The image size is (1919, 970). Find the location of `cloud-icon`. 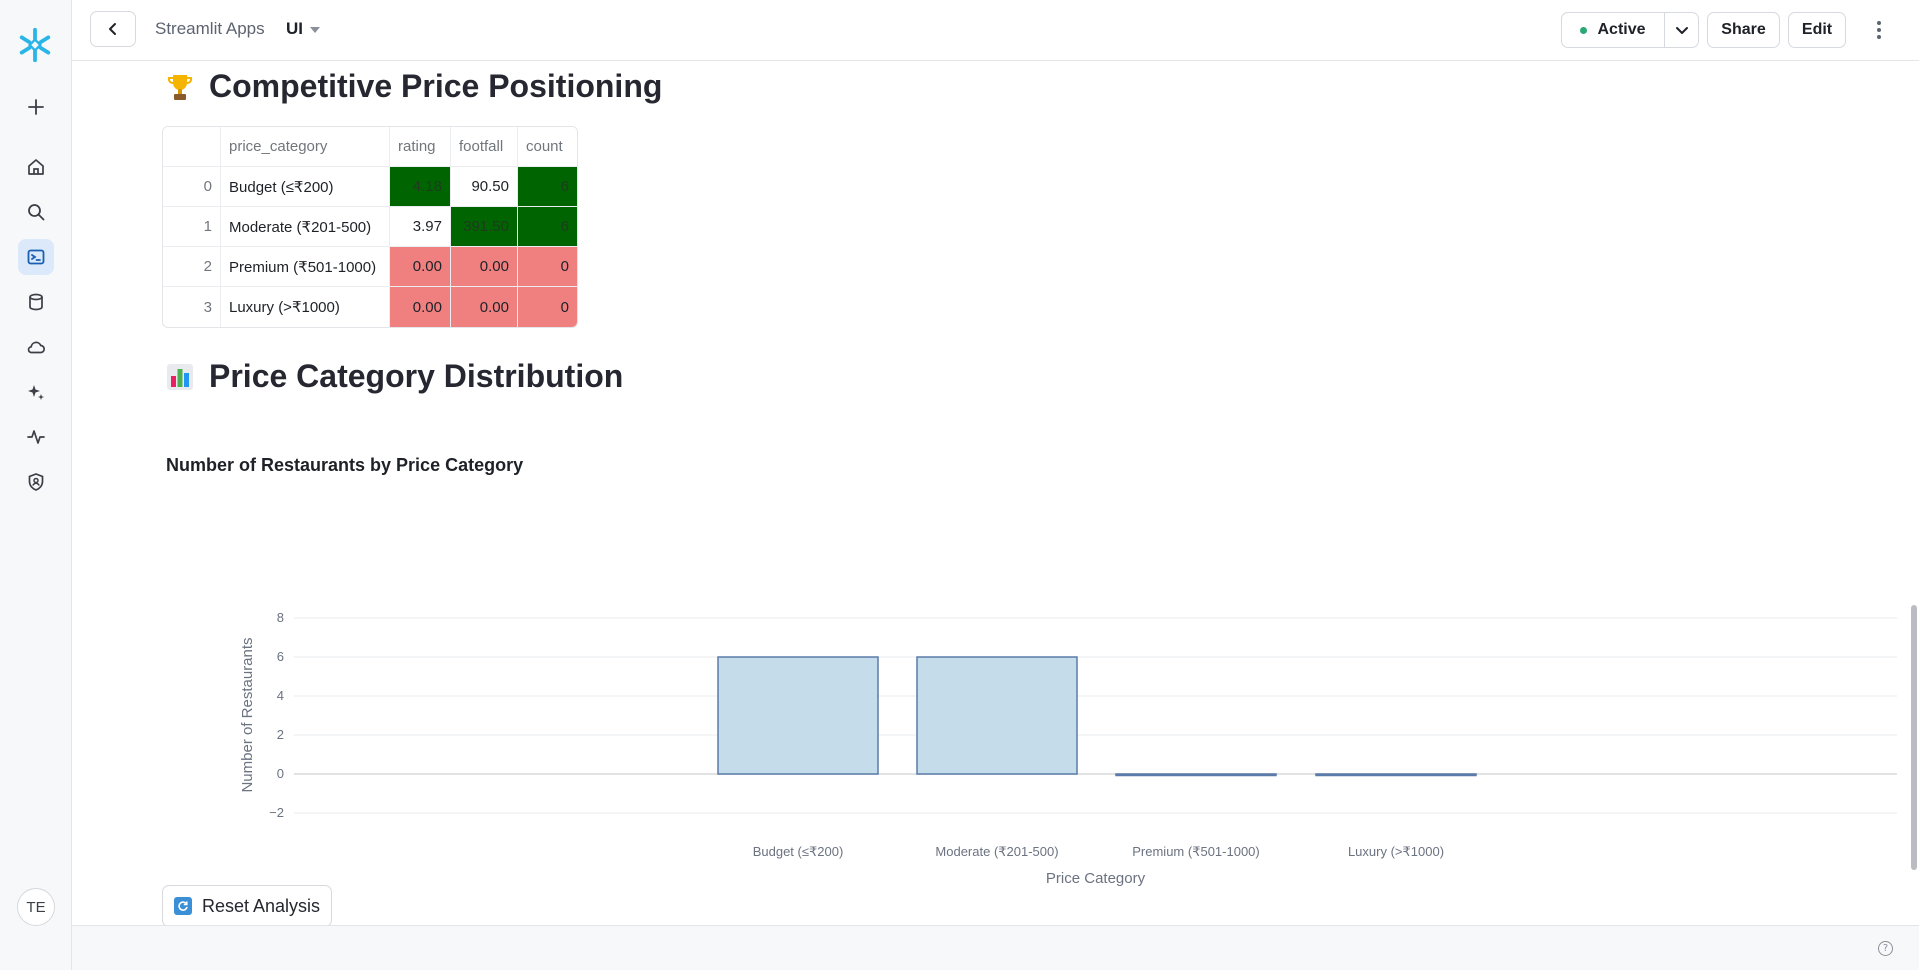

cloud-icon is located at coordinates (36, 347).